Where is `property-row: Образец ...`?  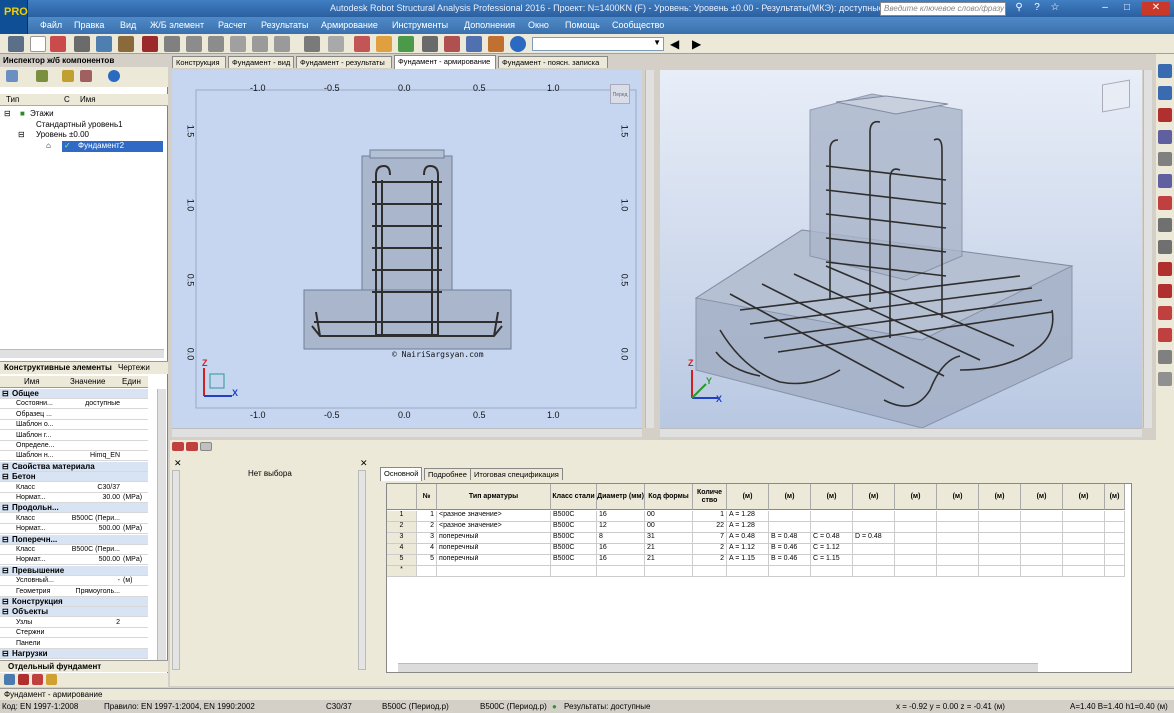
property-row: Образец ... is located at coordinates (74, 415).